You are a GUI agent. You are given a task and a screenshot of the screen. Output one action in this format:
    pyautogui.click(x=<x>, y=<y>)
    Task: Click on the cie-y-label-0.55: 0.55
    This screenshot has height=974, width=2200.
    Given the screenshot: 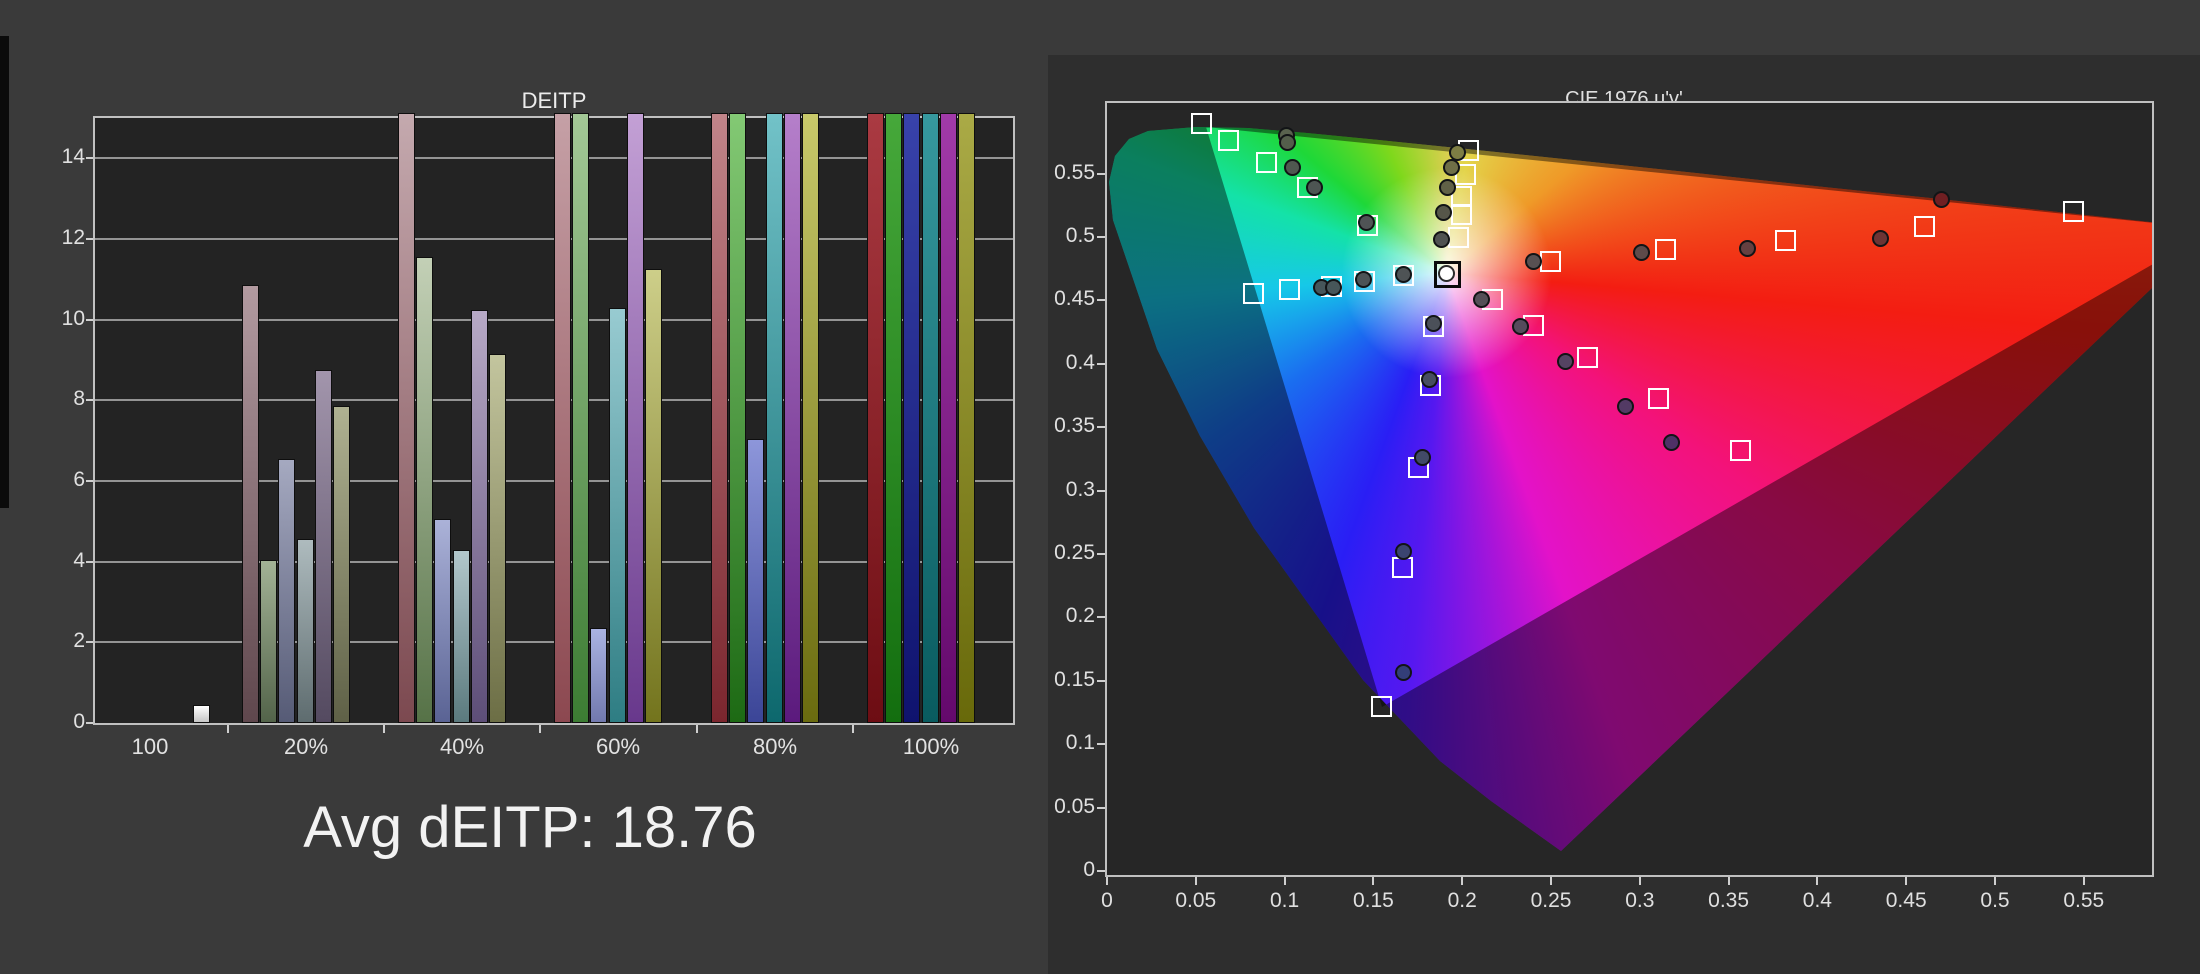 What is the action you would take?
    pyautogui.click(x=1074, y=172)
    